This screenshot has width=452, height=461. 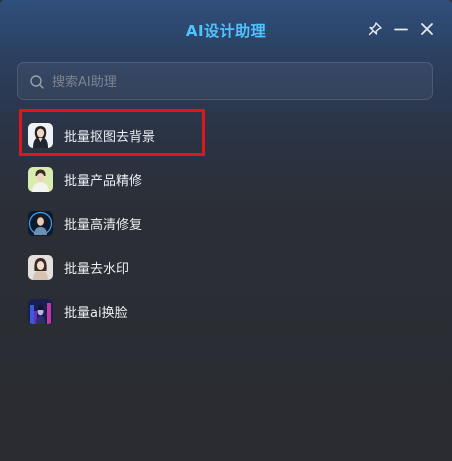 What do you see at coordinates (103, 181) in the screenshot?
I see `item-label: 批量产品精修` at bounding box center [103, 181].